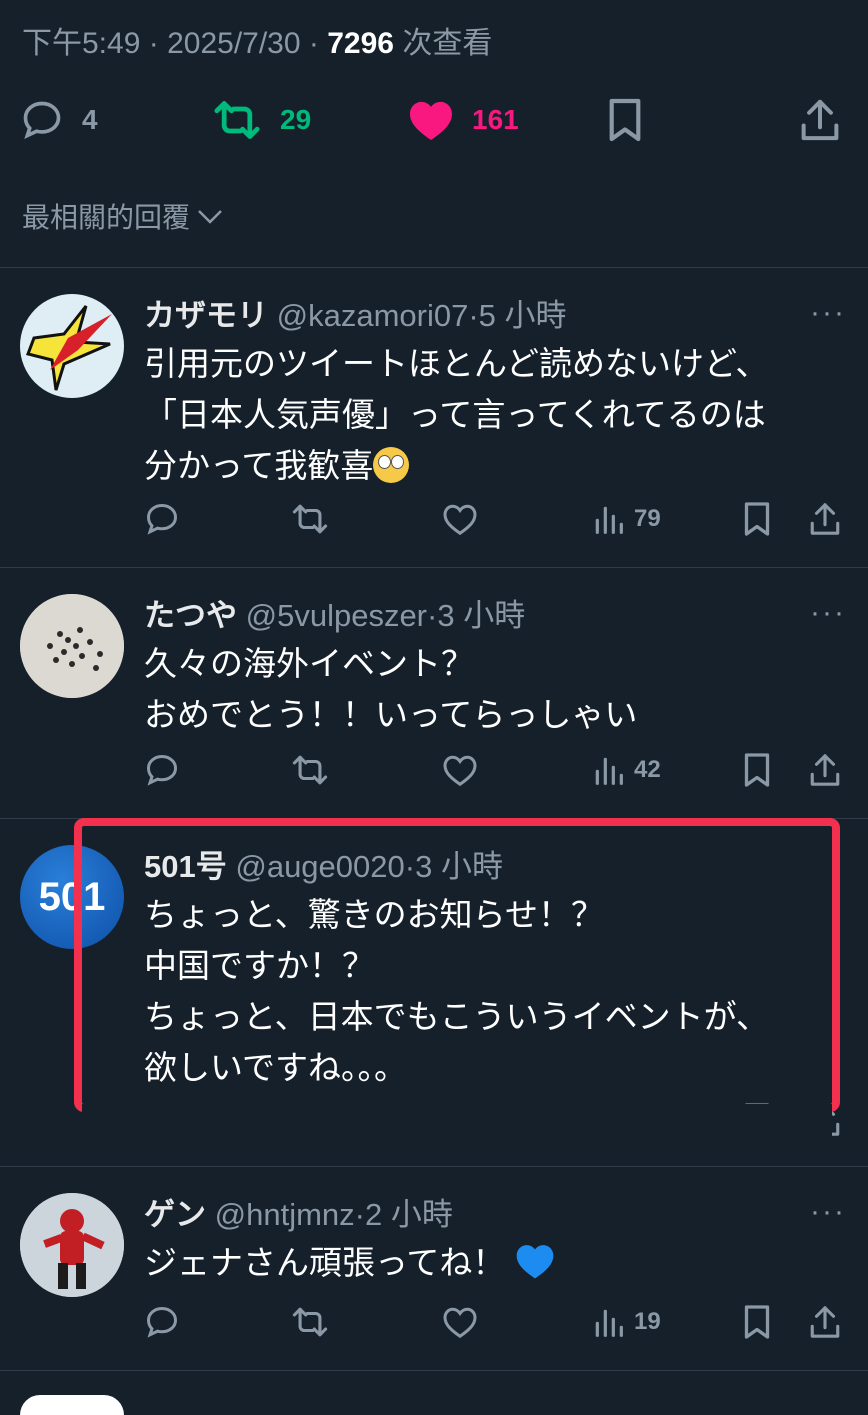 This screenshot has width=868, height=1415. I want to click on highlight-mask, so click(457, 1134).